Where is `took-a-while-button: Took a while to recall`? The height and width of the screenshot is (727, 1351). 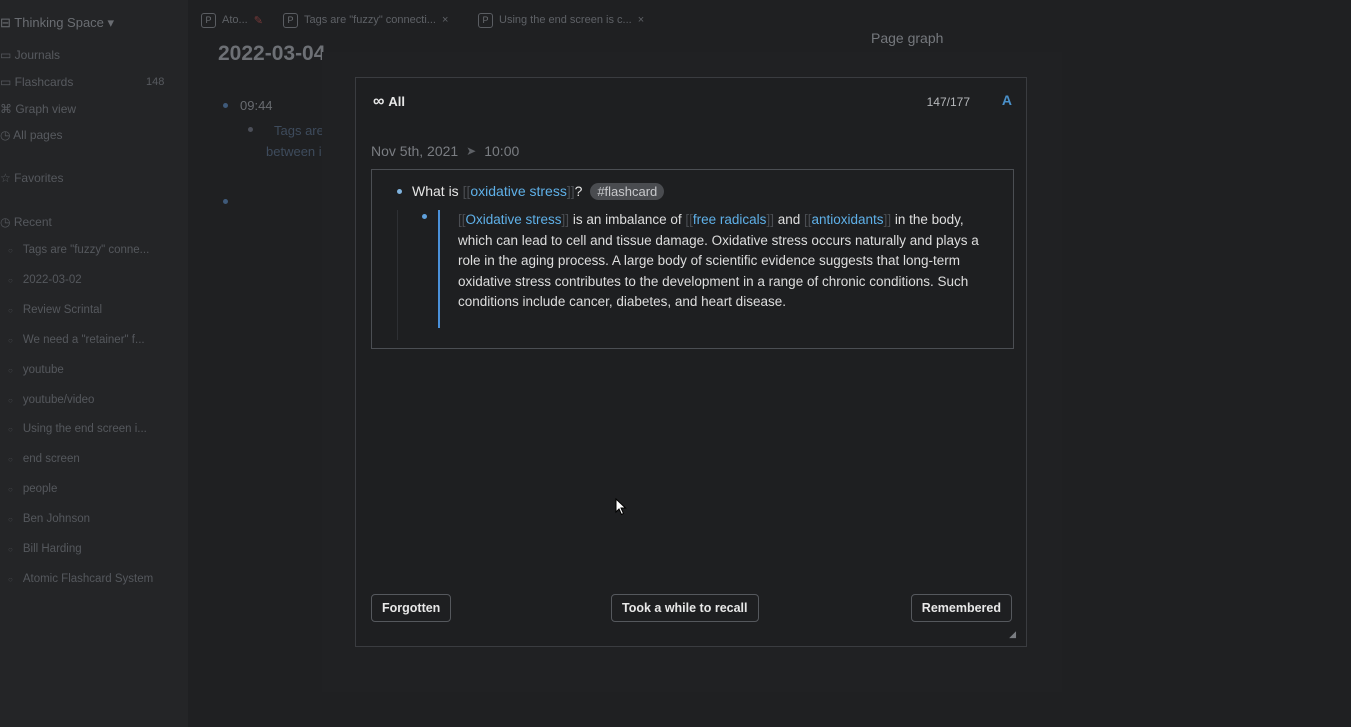 took-a-while-button: Took a while to recall is located at coordinates (685, 608).